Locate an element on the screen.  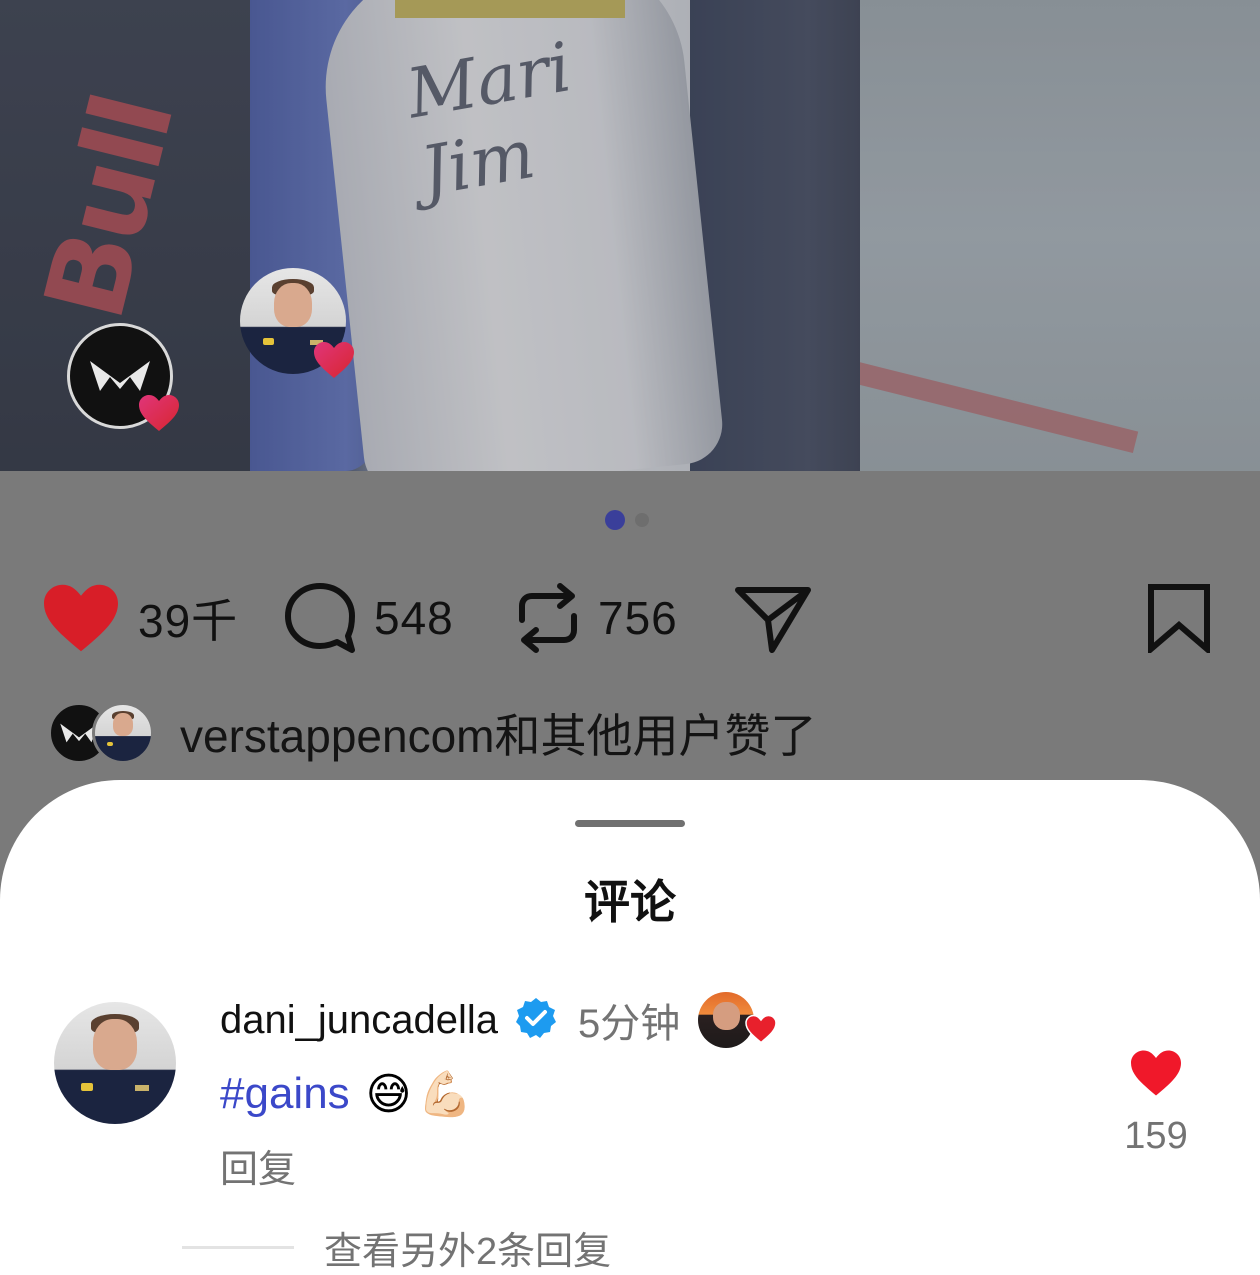
comment-time: 5分钟 is located at coordinates (629, 1024).